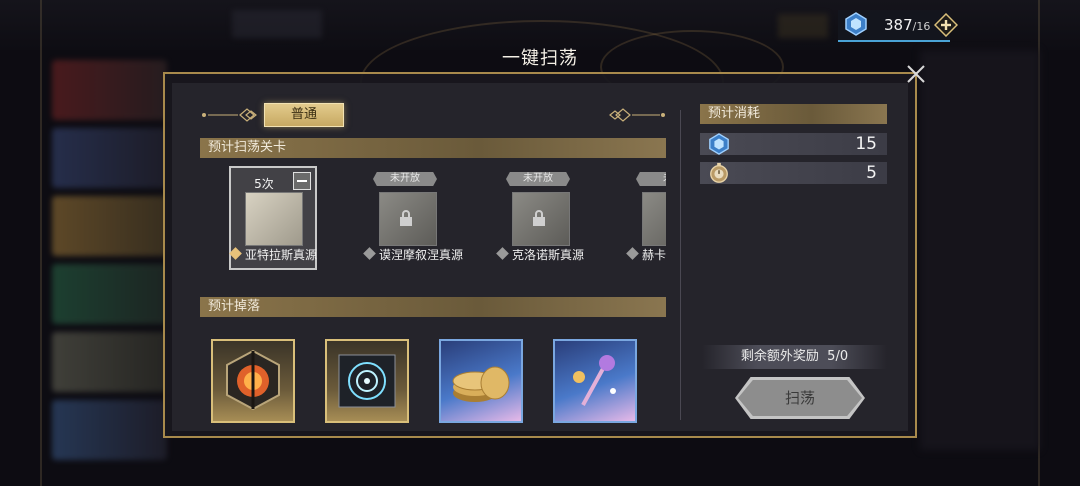 This screenshot has width=1080, height=486. I want to click on extra-reward-status: 剩余额外奖励 5/0, so click(794, 357).